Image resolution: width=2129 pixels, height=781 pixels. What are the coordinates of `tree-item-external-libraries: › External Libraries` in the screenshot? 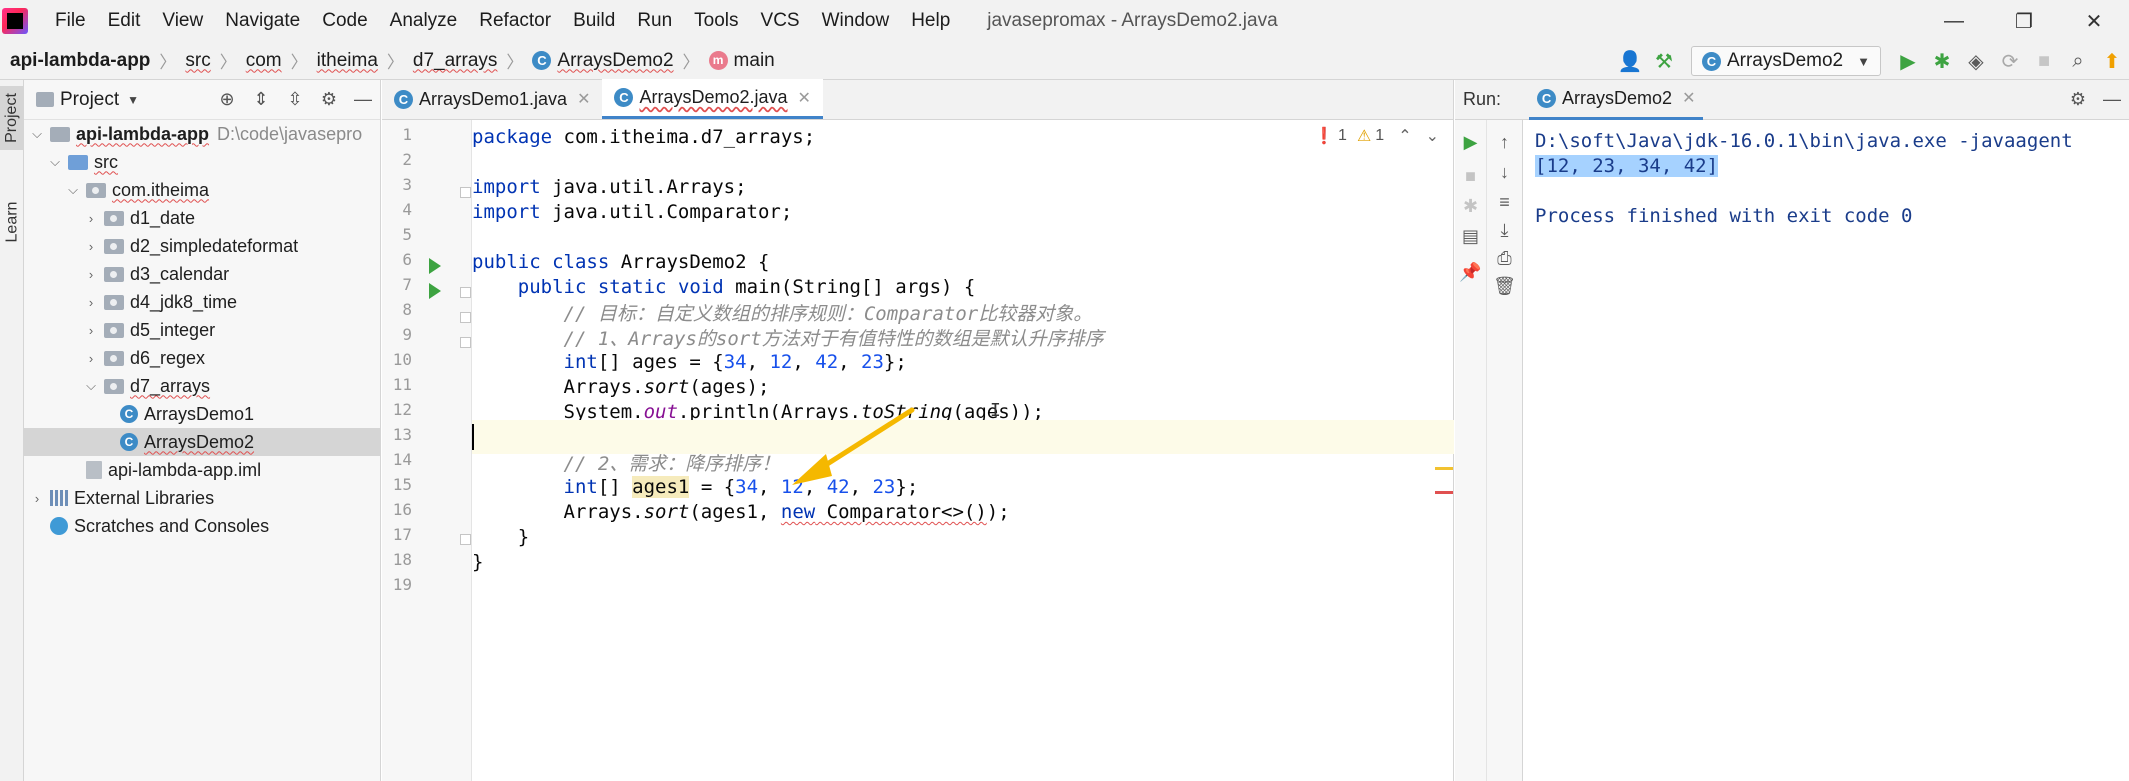 It's located at (202, 498).